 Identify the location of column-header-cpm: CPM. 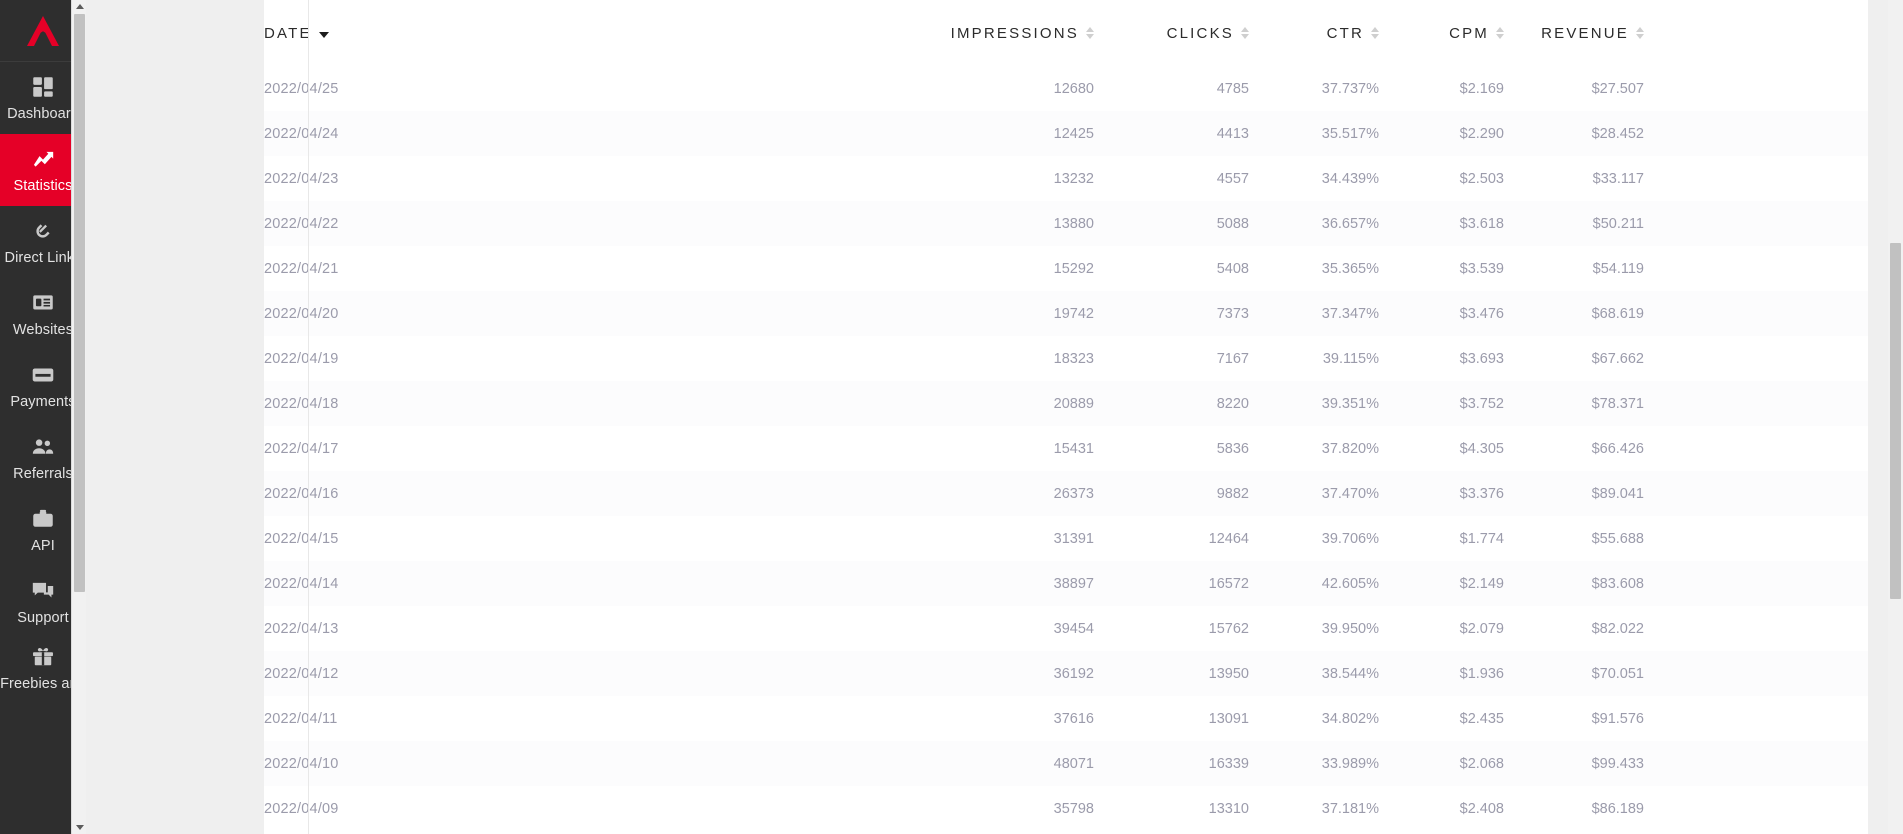
(1441, 33).